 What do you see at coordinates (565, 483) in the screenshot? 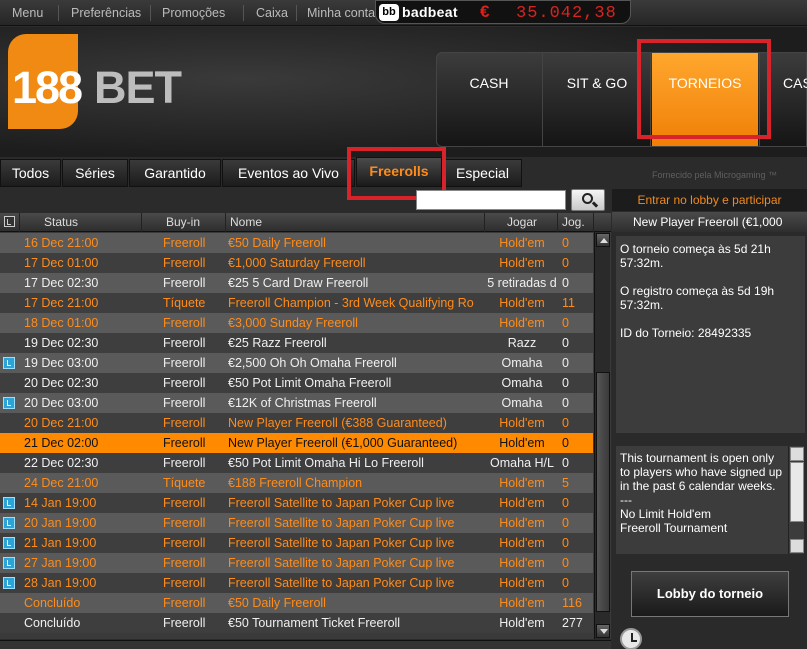
I see `cell-players: 5` at bounding box center [565, 483].